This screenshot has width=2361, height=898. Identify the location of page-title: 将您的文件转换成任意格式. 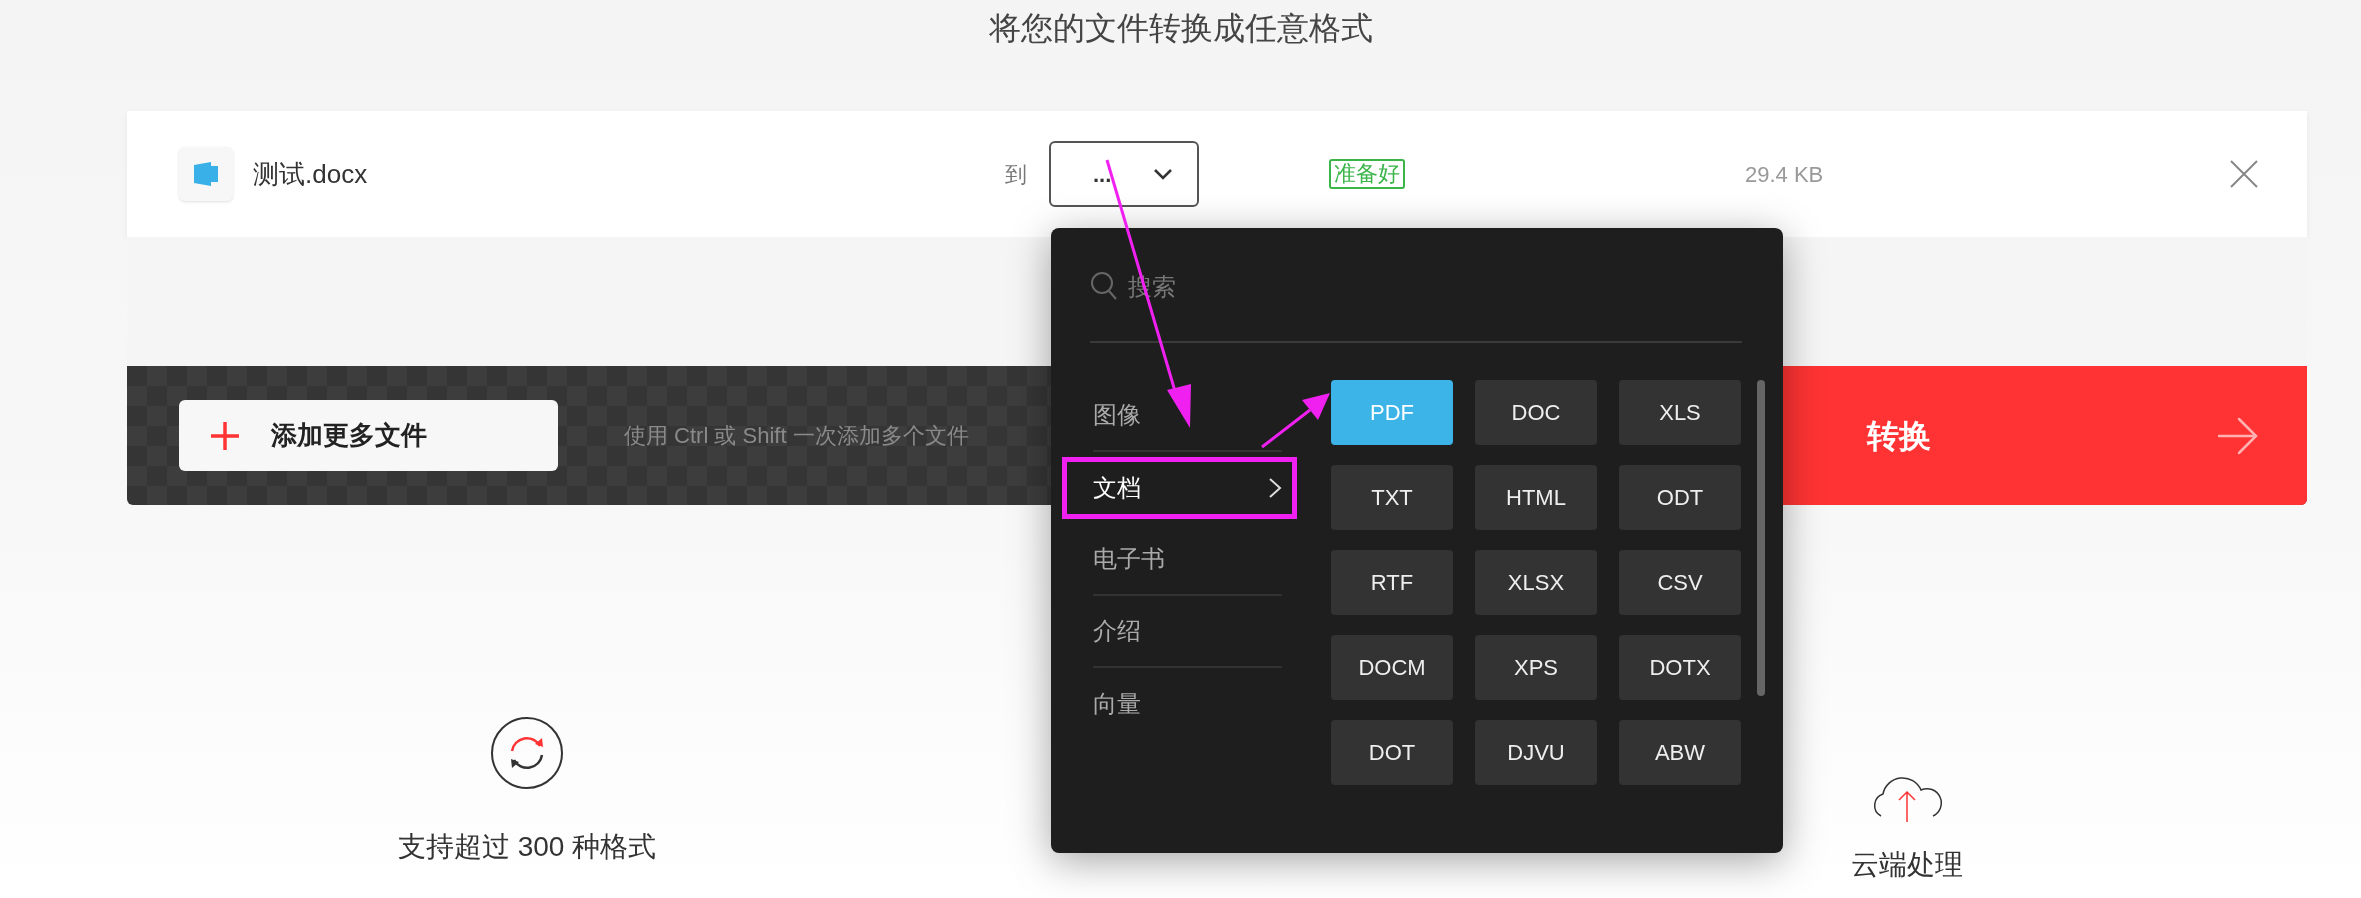
(1180, 28).